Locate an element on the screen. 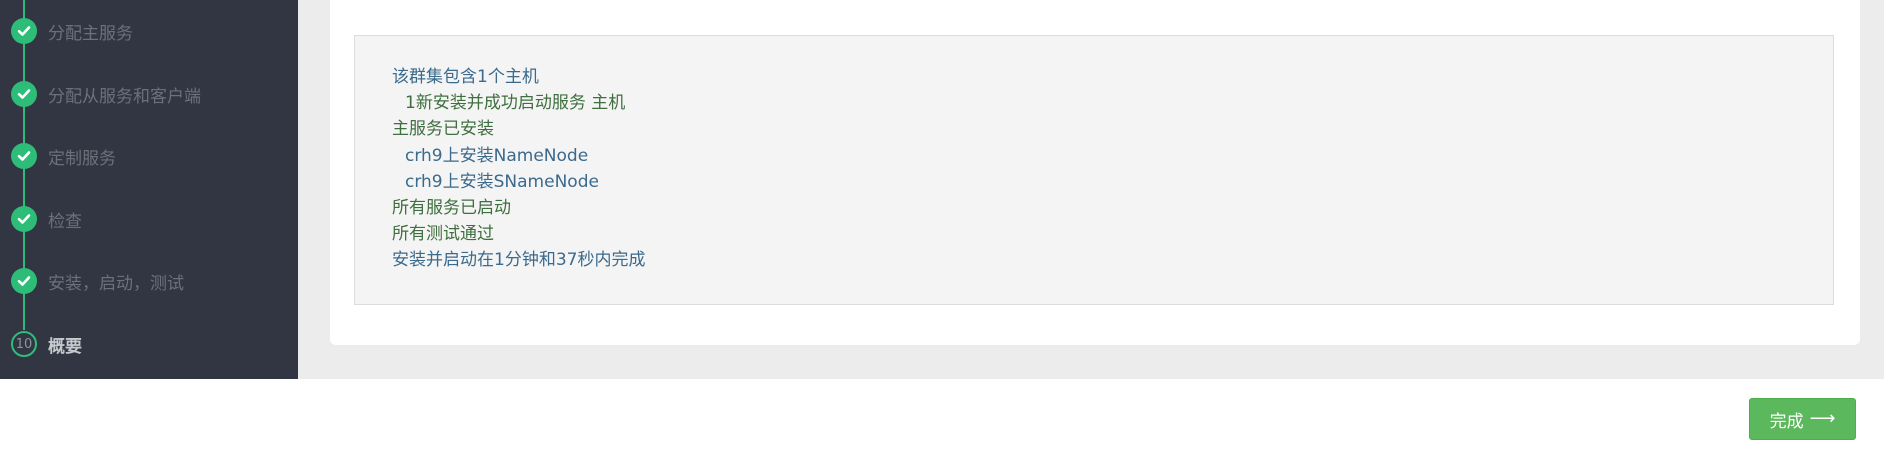  summary-line: 1新安装并成功启动服务 主机 is located at coordinates (515, 103).